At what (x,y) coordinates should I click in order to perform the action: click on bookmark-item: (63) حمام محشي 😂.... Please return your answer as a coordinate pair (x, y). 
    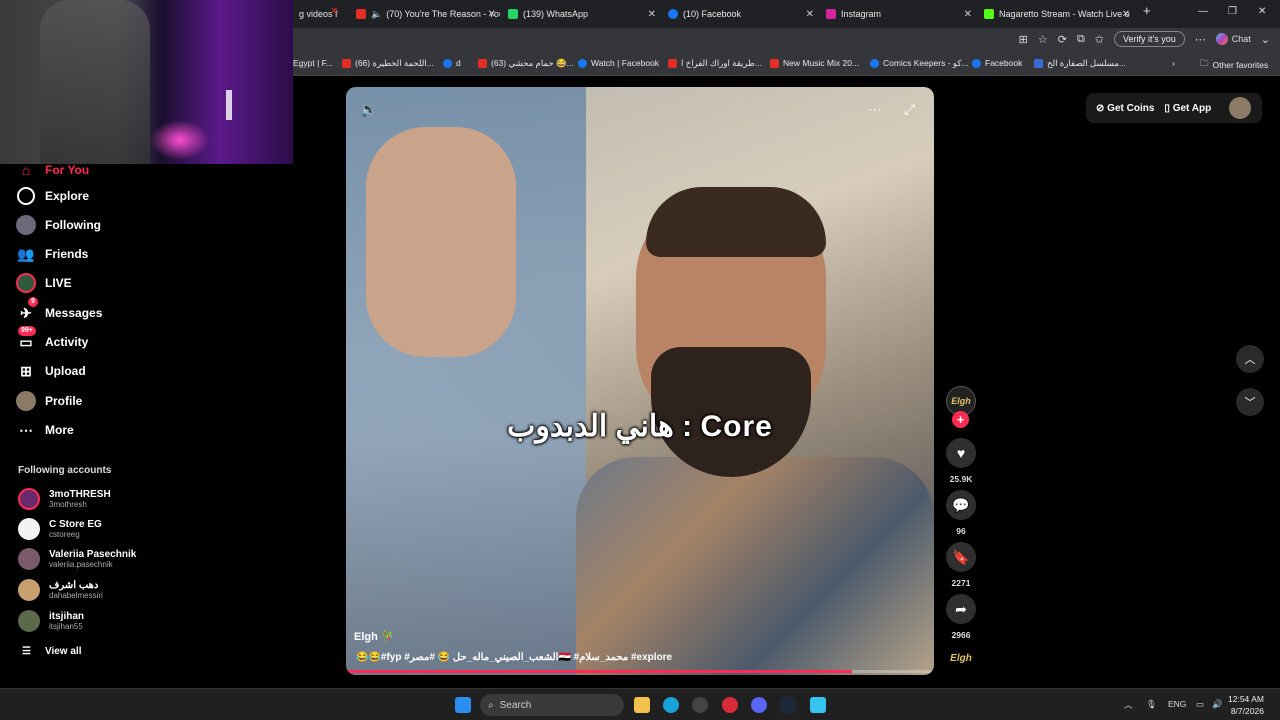
    Looking at the image, I should click on (526, 63).